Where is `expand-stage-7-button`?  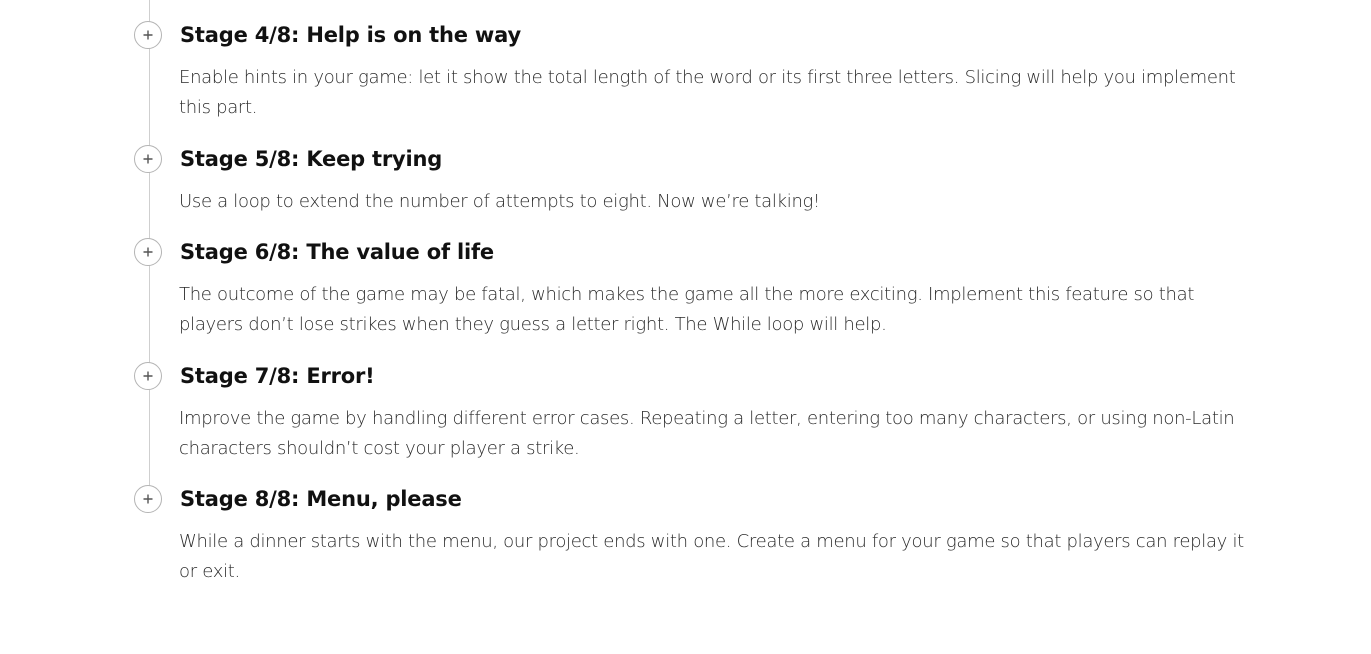 expand-stage-7-button is located at coordinates (148, 376).